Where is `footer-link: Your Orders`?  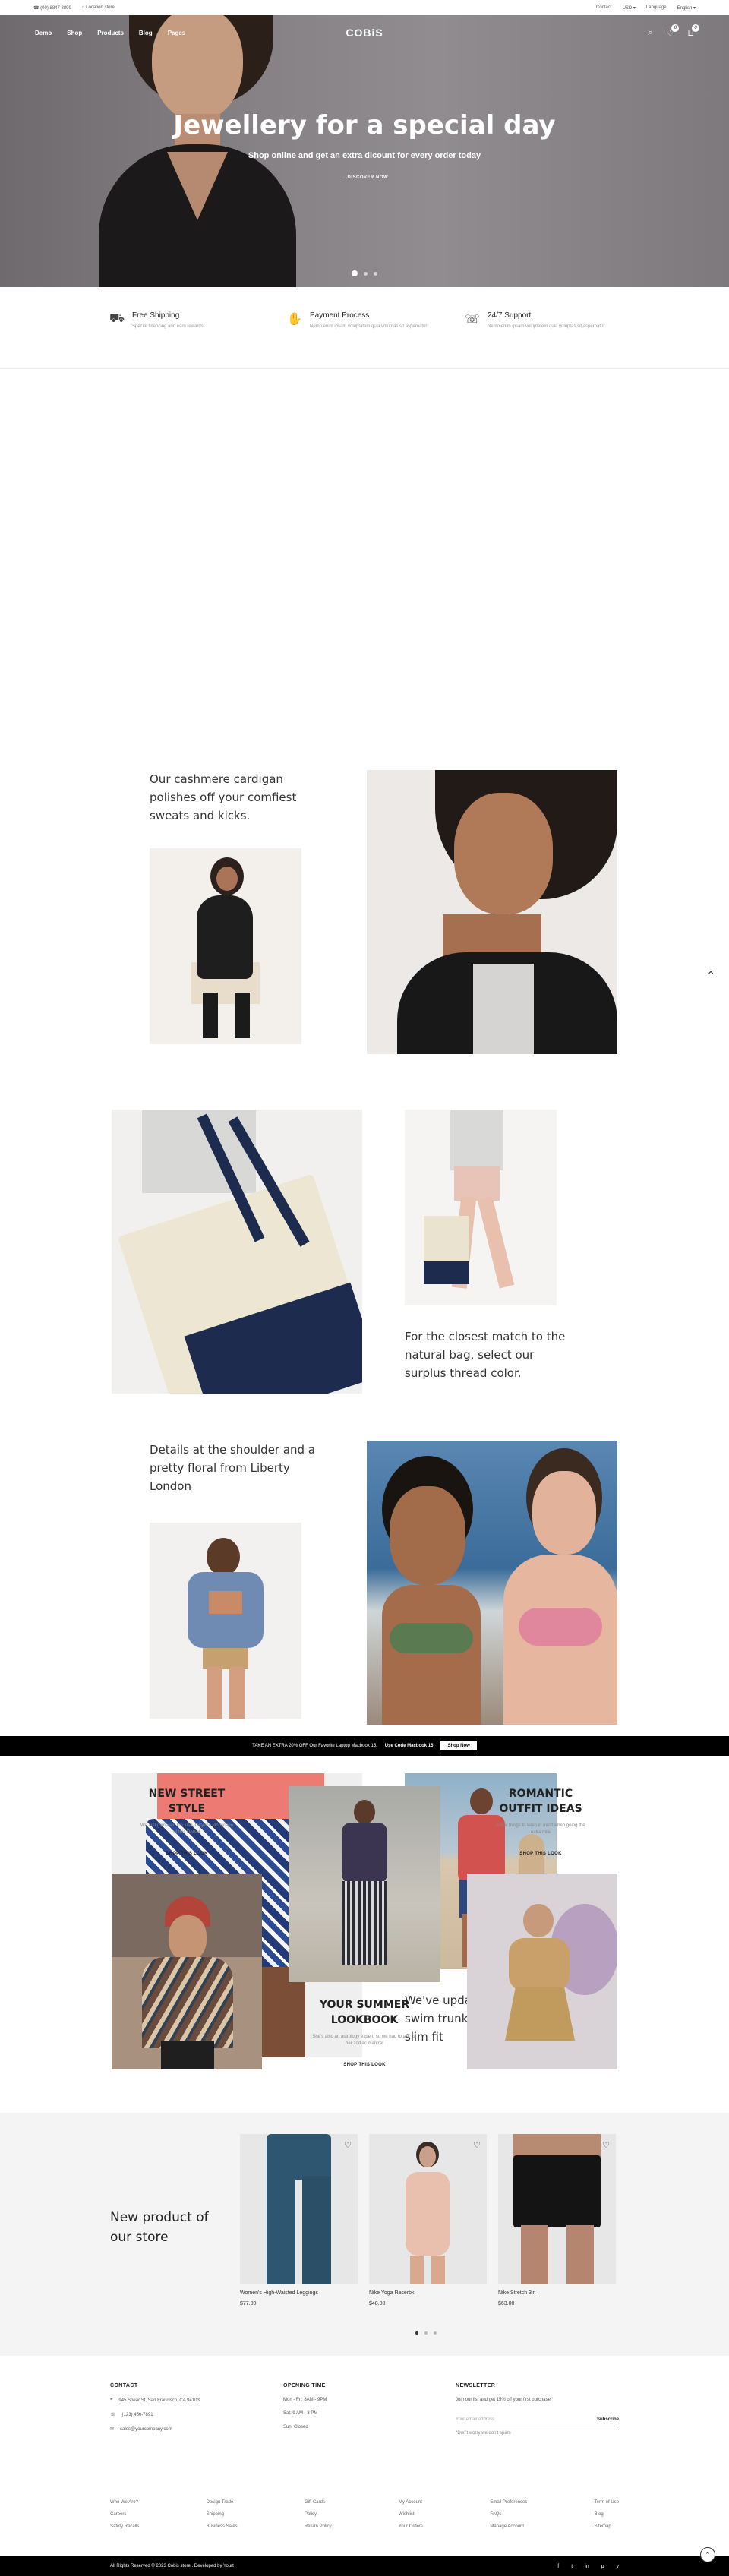
footer-link: Your Orders is located at coordinates (411, 2526).